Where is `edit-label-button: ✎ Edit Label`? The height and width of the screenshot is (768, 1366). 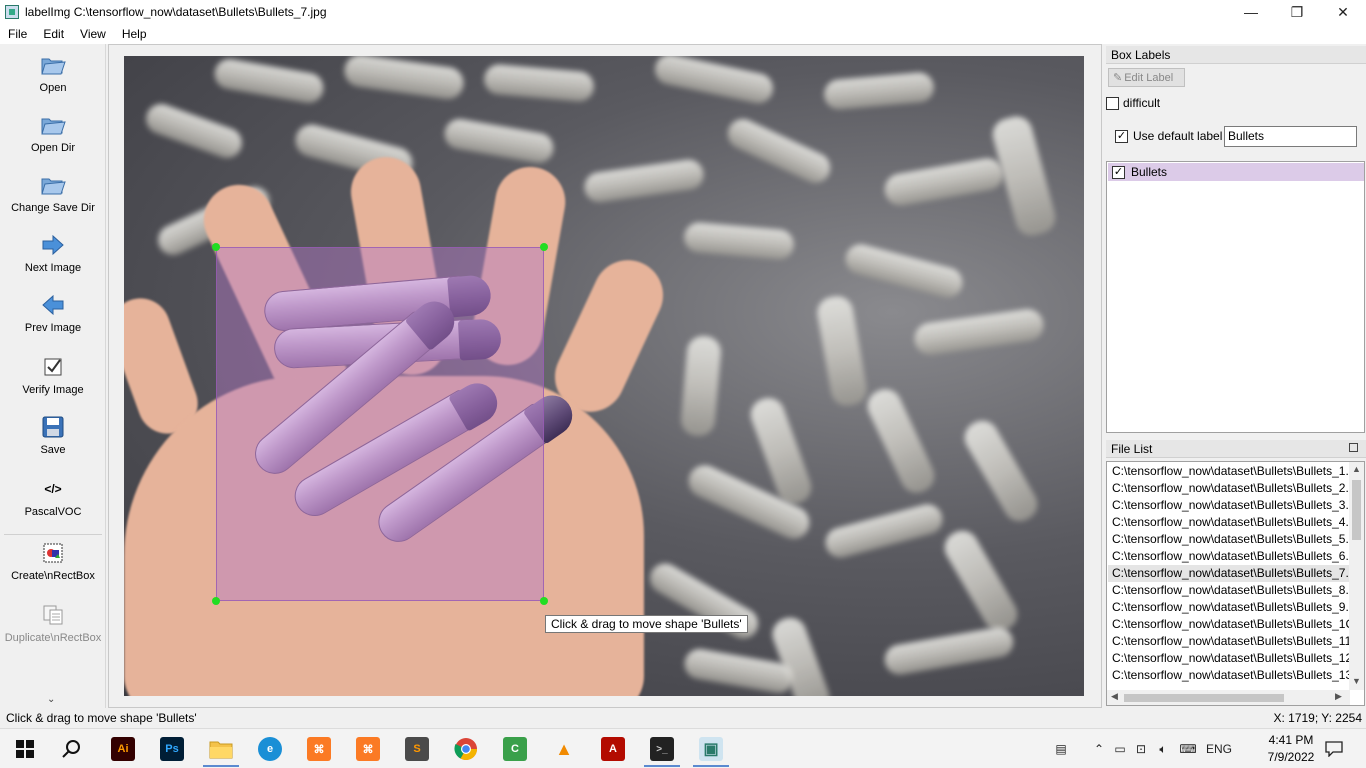 edit-label-button: ✎ Edit Label is located at coordinates (1146, 77).